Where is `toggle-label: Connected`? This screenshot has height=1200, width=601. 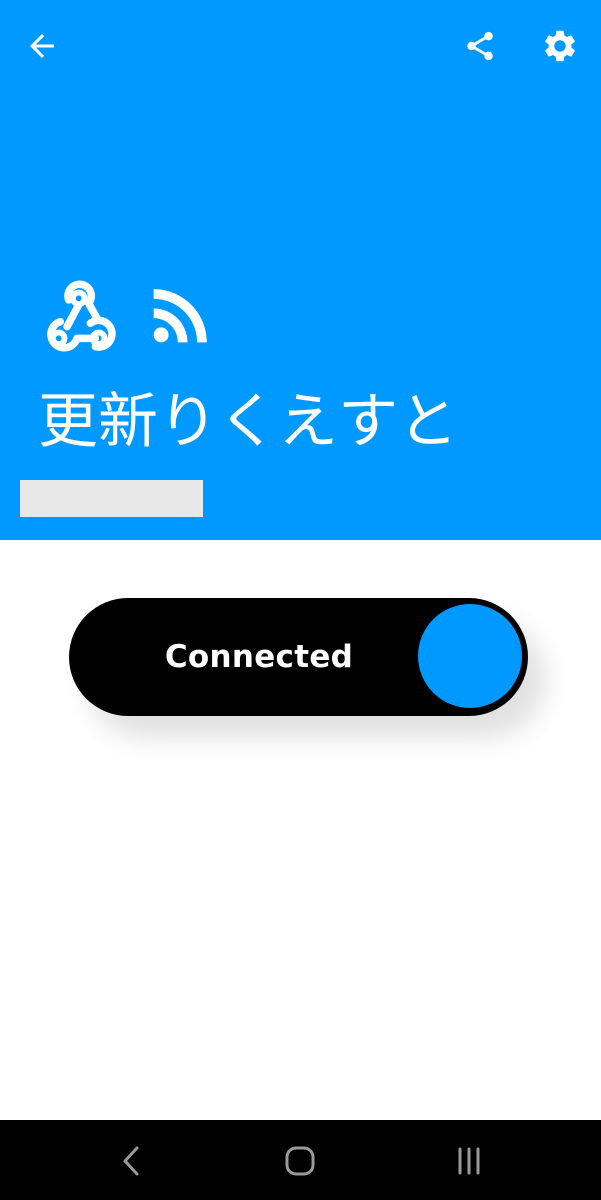
toggle-label: Connected is located at coordinates (259, 657).